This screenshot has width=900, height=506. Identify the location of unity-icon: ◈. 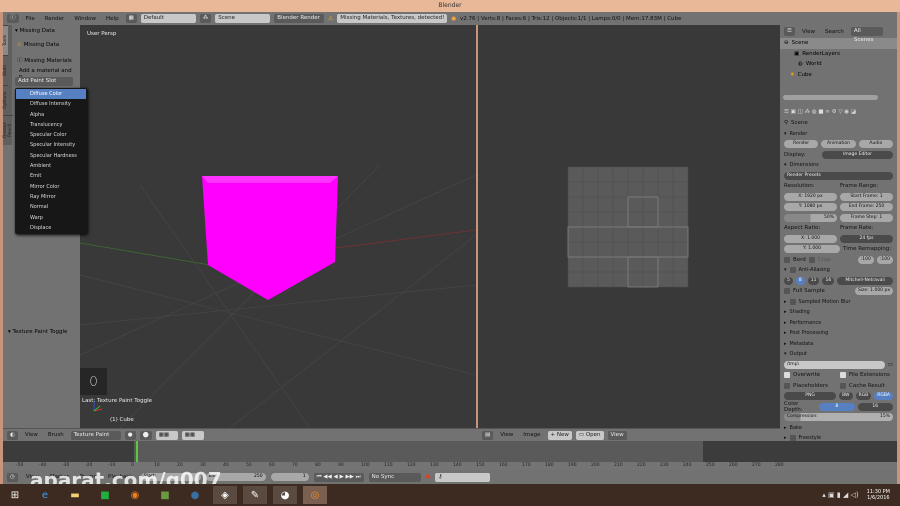
(225, 495).